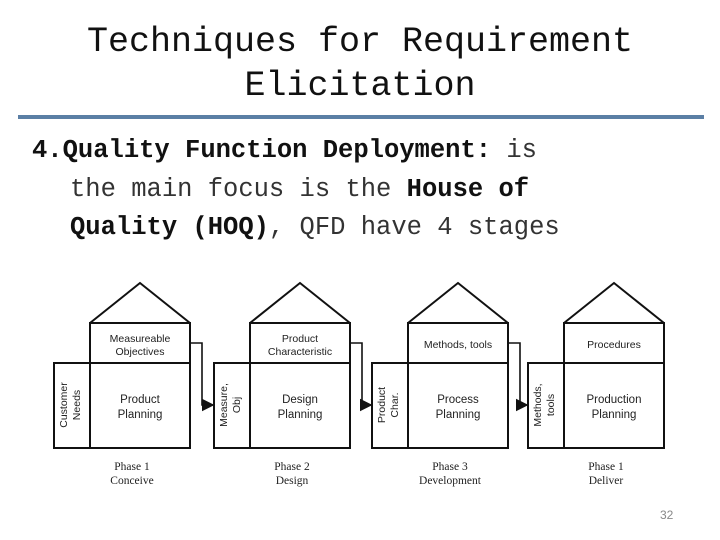 This screenshot has height=540, width=720. I want to click on body-line-1: 4.Quality Function Deployment: is, so click(372, 151).